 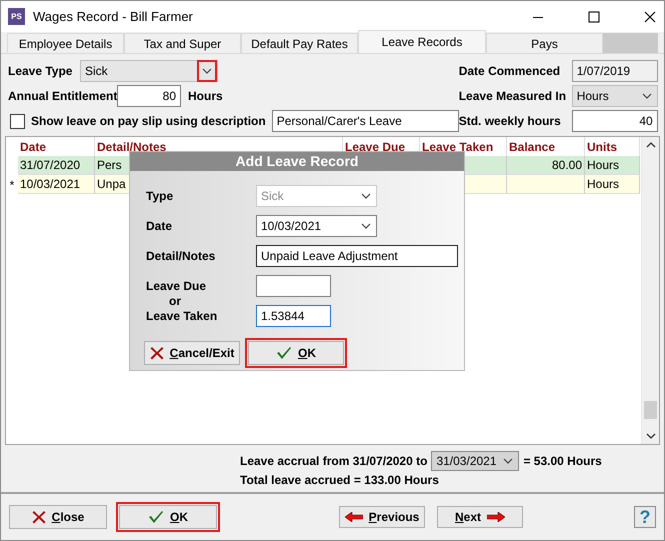 I want to click on app-logo: PS, so click(x=16, y=16).